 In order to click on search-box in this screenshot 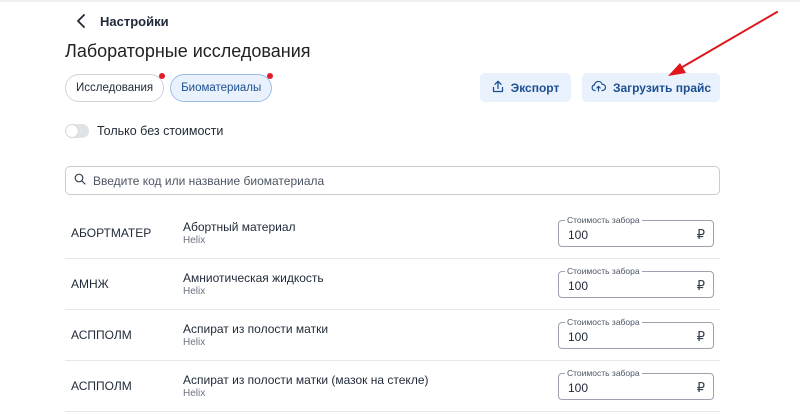, I will do `click(392, 180)`.